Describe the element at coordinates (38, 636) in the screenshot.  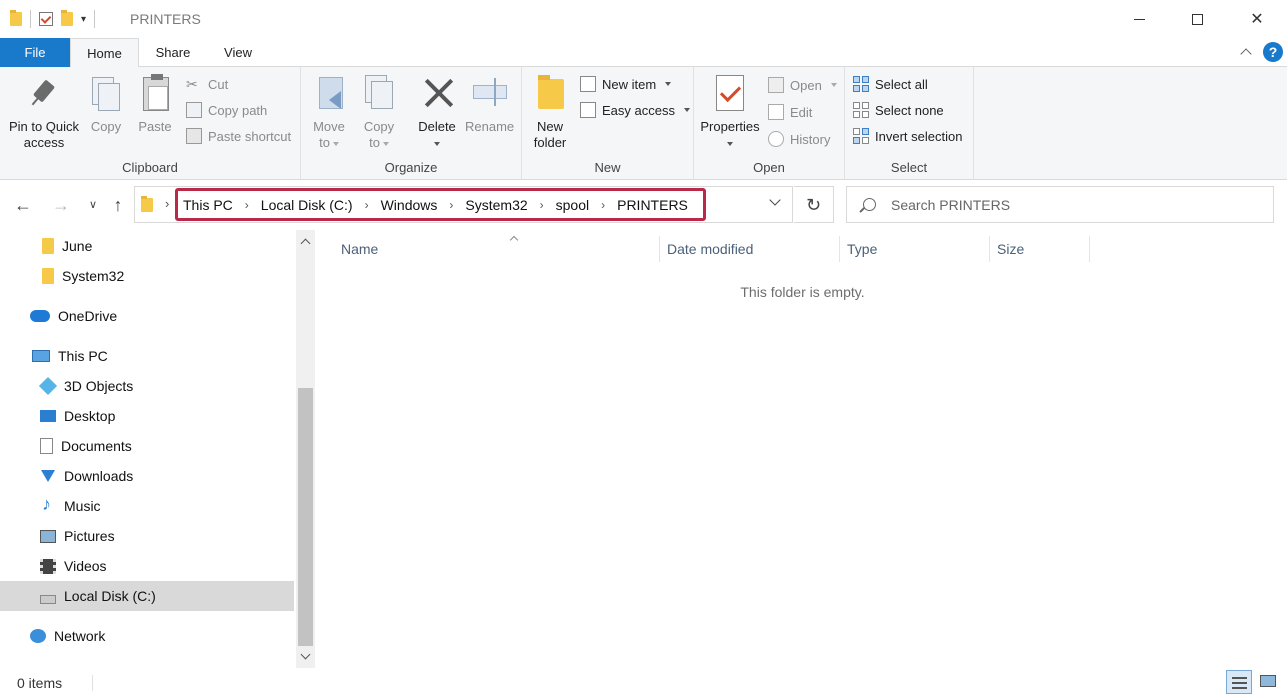
I see `network-icon` at that location.